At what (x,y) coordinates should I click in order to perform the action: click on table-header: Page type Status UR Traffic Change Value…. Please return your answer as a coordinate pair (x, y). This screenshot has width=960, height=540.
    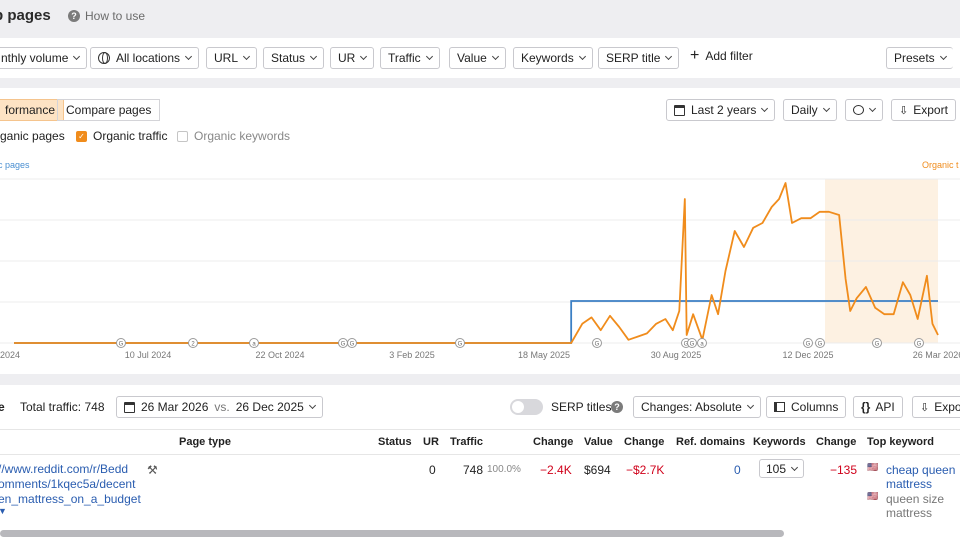
    Looking at the image, I should click on (480, 442).